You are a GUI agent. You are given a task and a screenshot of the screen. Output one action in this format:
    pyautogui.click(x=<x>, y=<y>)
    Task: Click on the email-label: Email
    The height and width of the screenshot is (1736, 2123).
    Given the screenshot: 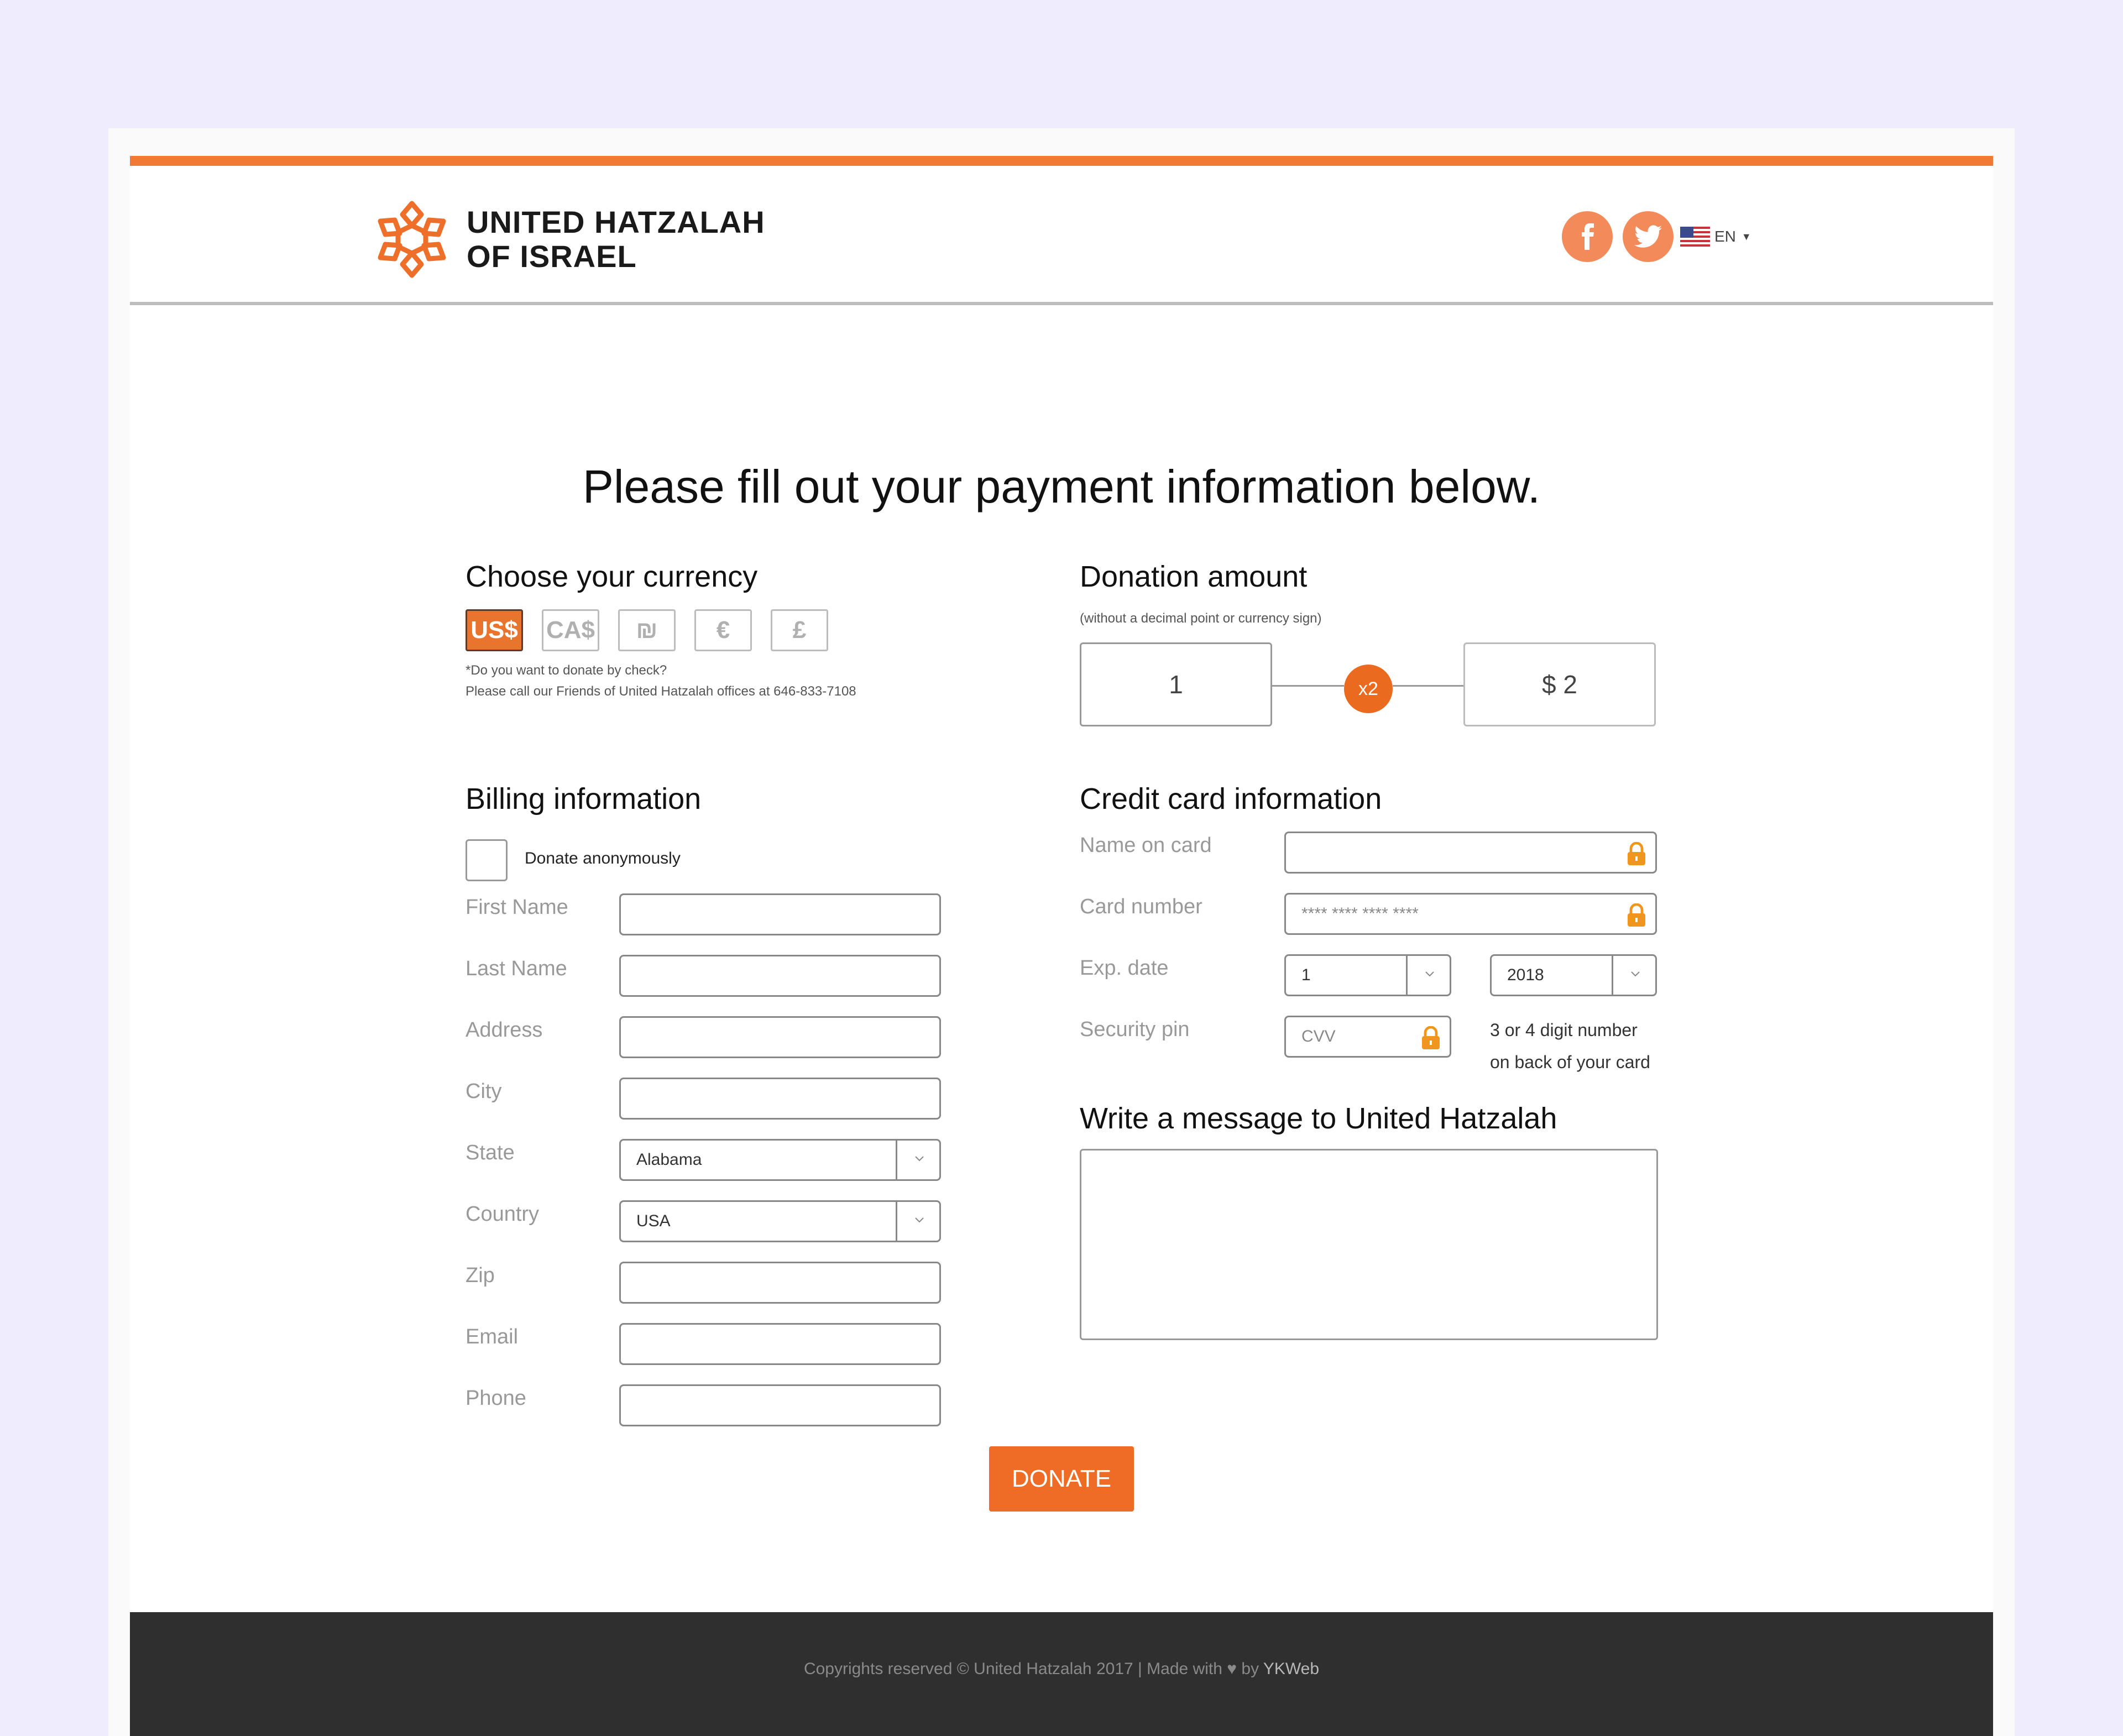 What is the action you would take?
    pyautogui.click(x=492, y=1336)
    